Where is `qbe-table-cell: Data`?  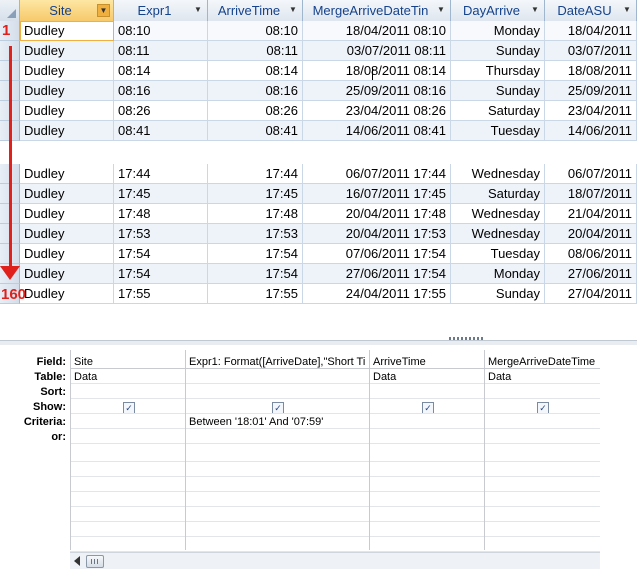
qbe-table-cell: Data is located at coordinates (542, 377).